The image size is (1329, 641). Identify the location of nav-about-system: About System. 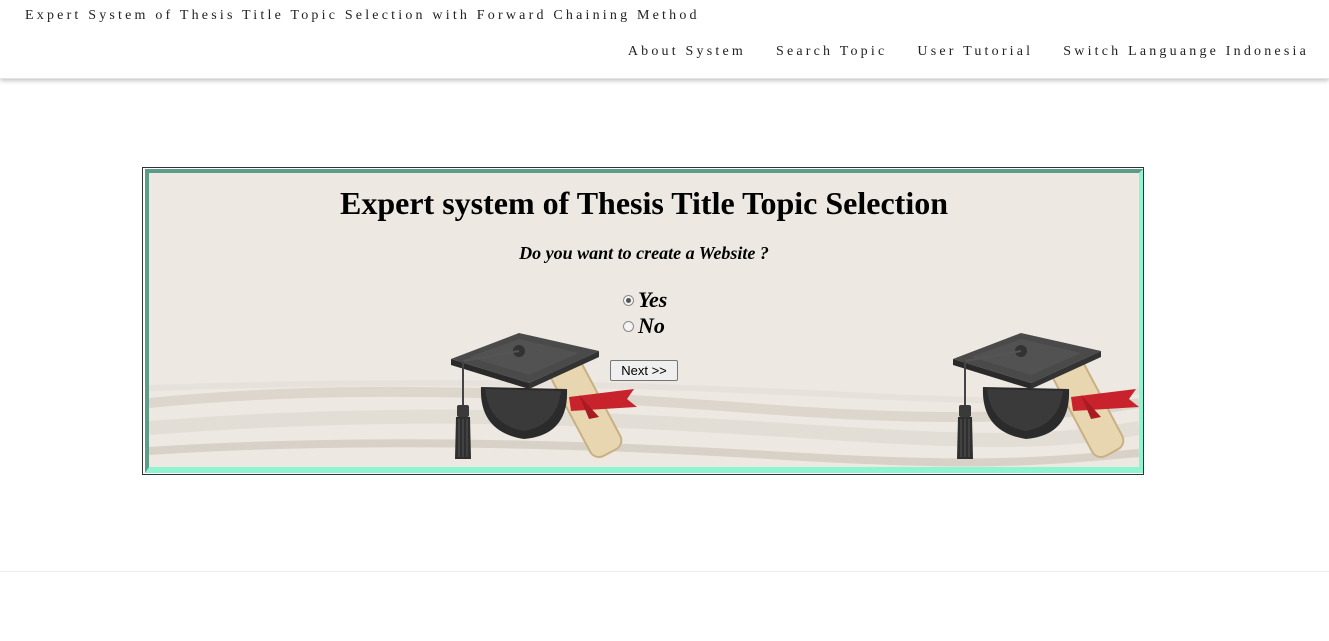
(687, 52).